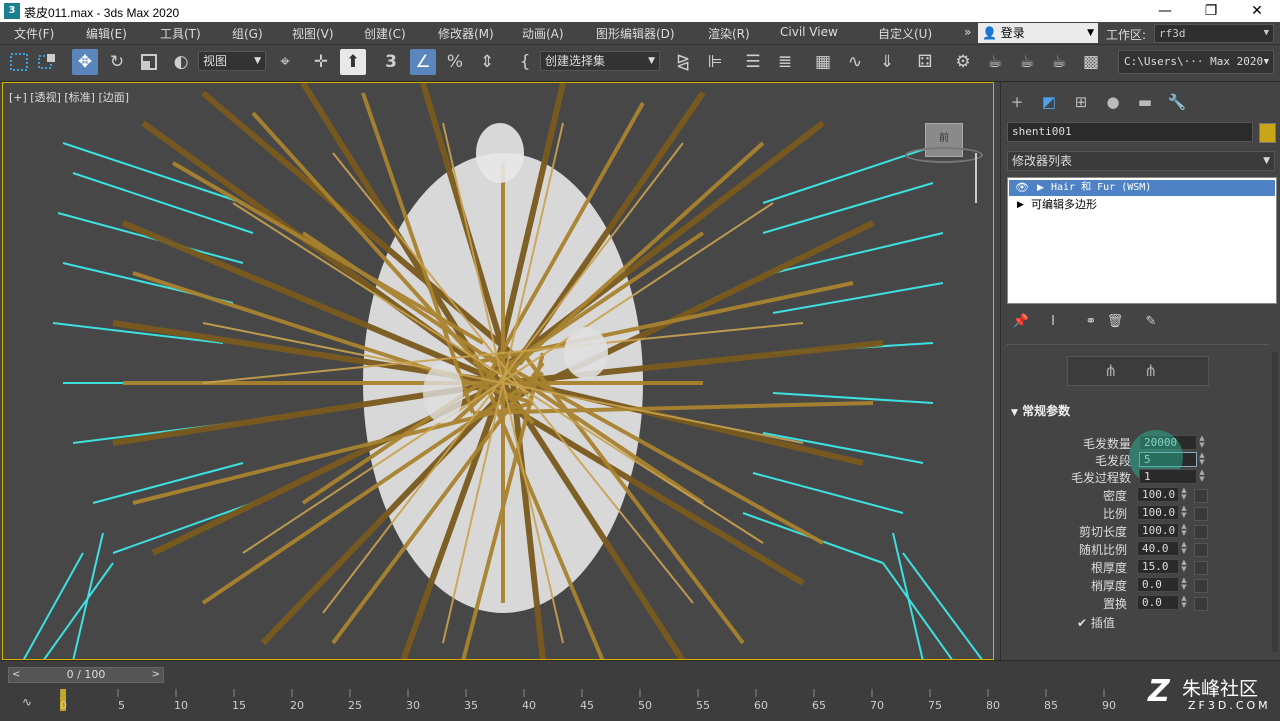 The width and height of the screenshot is (1280, 721). What do you see at coordinates (1059, 62) in the screenshot?
I see `render-iterative-icon: ☕` at bounding box center [1059, 62].